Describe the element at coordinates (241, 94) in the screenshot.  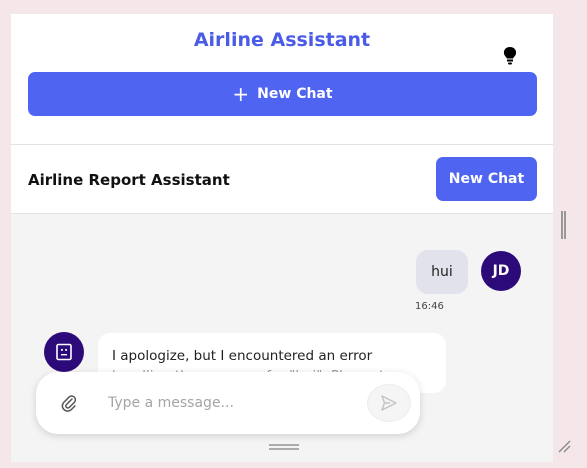
I see `plus-icon: +` at that location.